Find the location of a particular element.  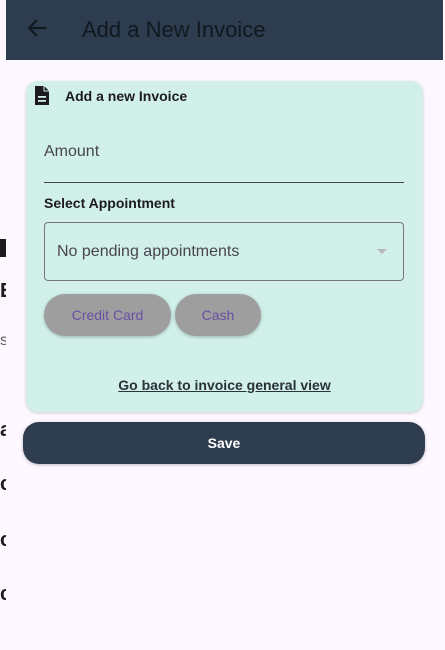

appointment-dropdown: No pending appointments is located at coordinates (224, 251).